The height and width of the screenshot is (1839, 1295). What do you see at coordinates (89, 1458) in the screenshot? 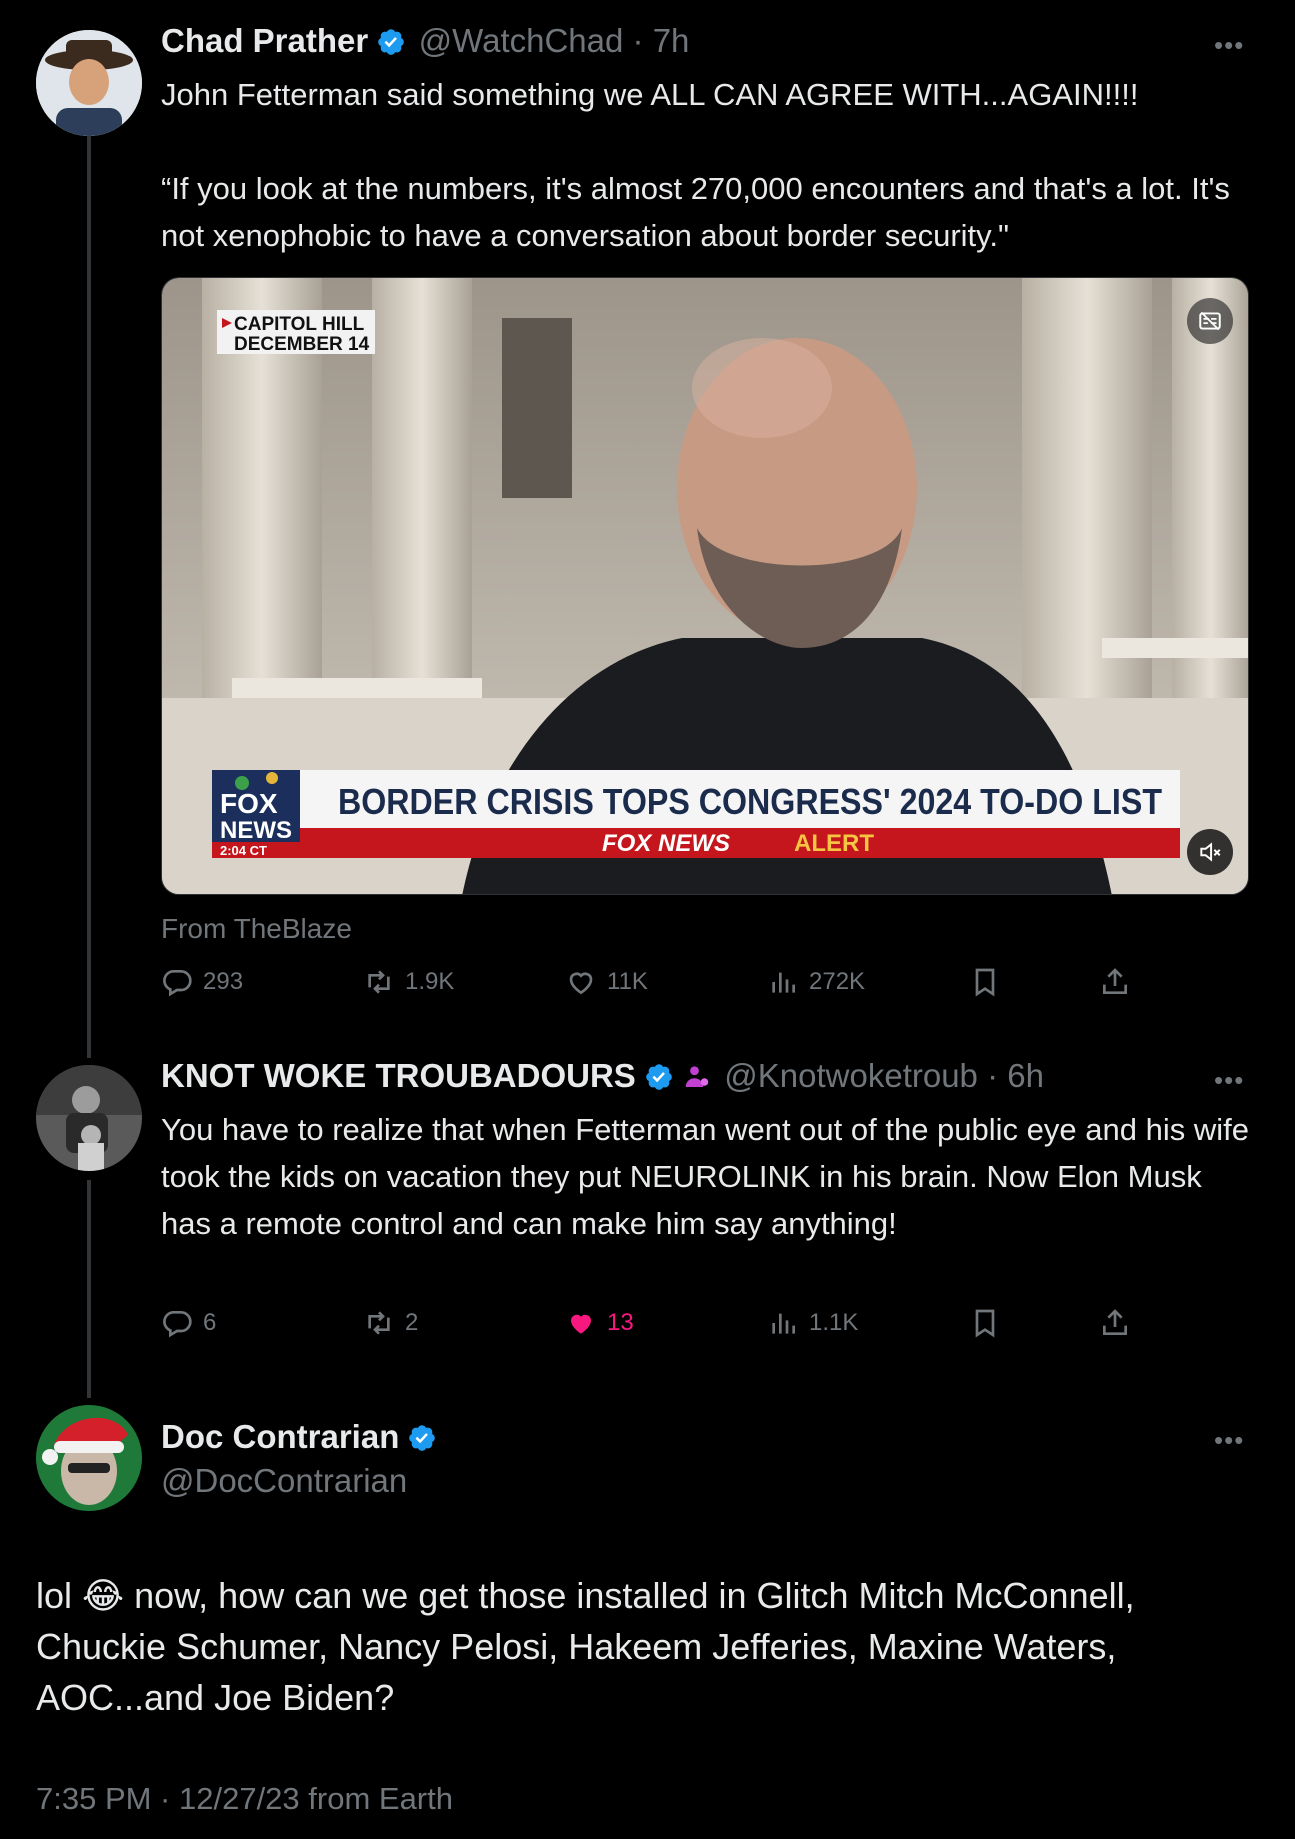
I see `avatar-doc-contrarian` at bounding box center [89, 1458].